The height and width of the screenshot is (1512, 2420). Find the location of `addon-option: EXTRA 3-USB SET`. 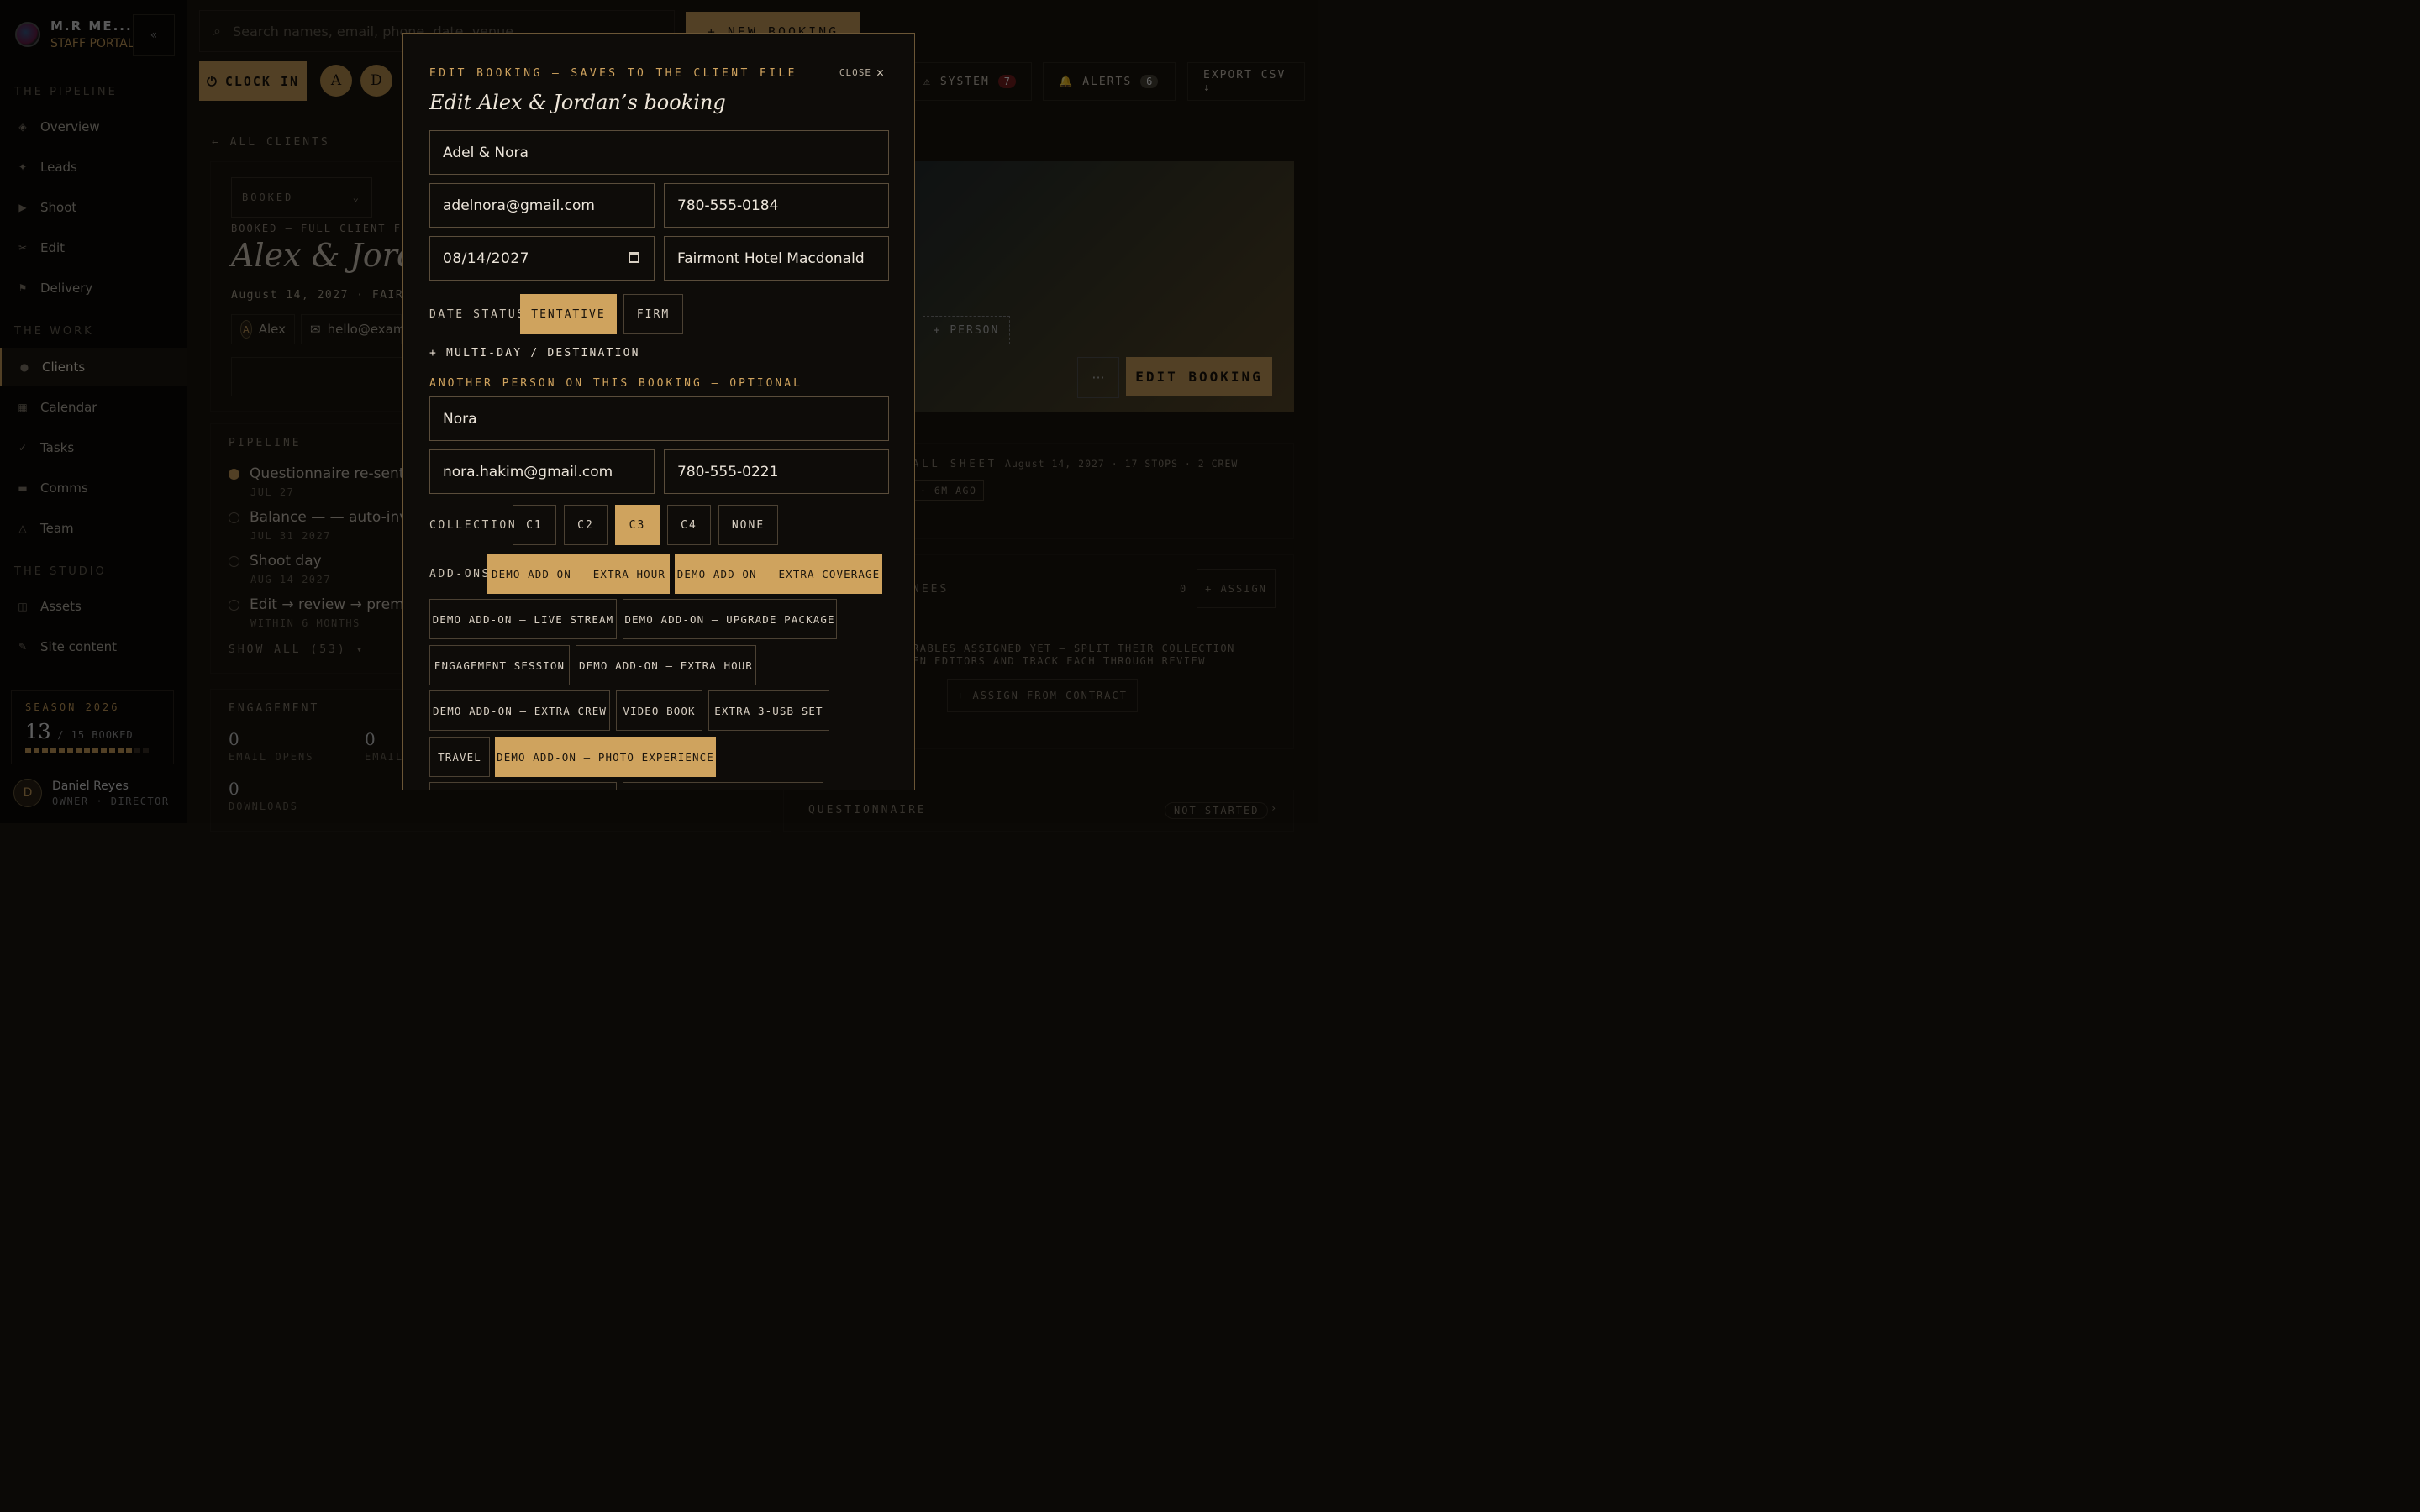

addon-option: EXTRA 3-USB SET is located at coordinates (768, 710).